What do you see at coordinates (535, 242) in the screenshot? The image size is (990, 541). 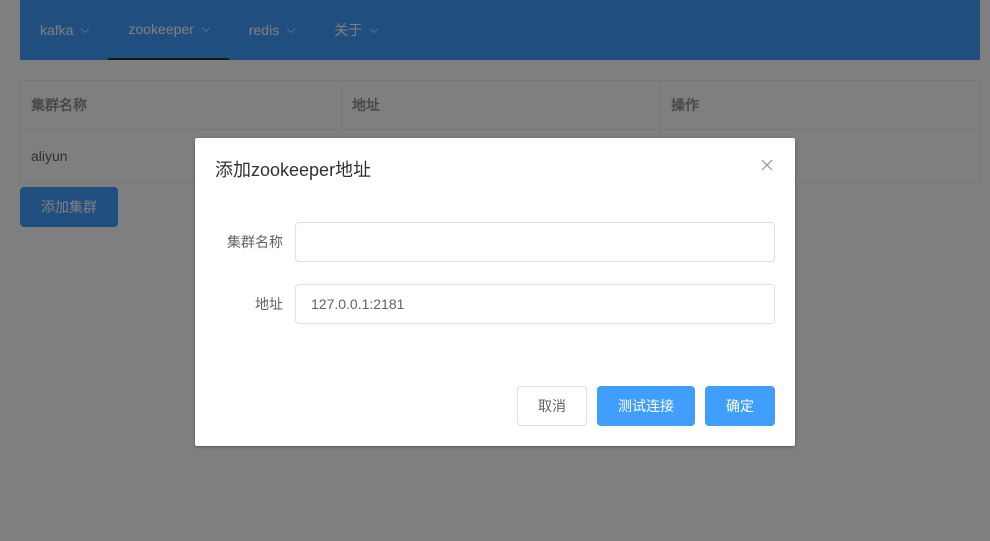 I see `cluster-name-input` at bounding box center [535, 242].